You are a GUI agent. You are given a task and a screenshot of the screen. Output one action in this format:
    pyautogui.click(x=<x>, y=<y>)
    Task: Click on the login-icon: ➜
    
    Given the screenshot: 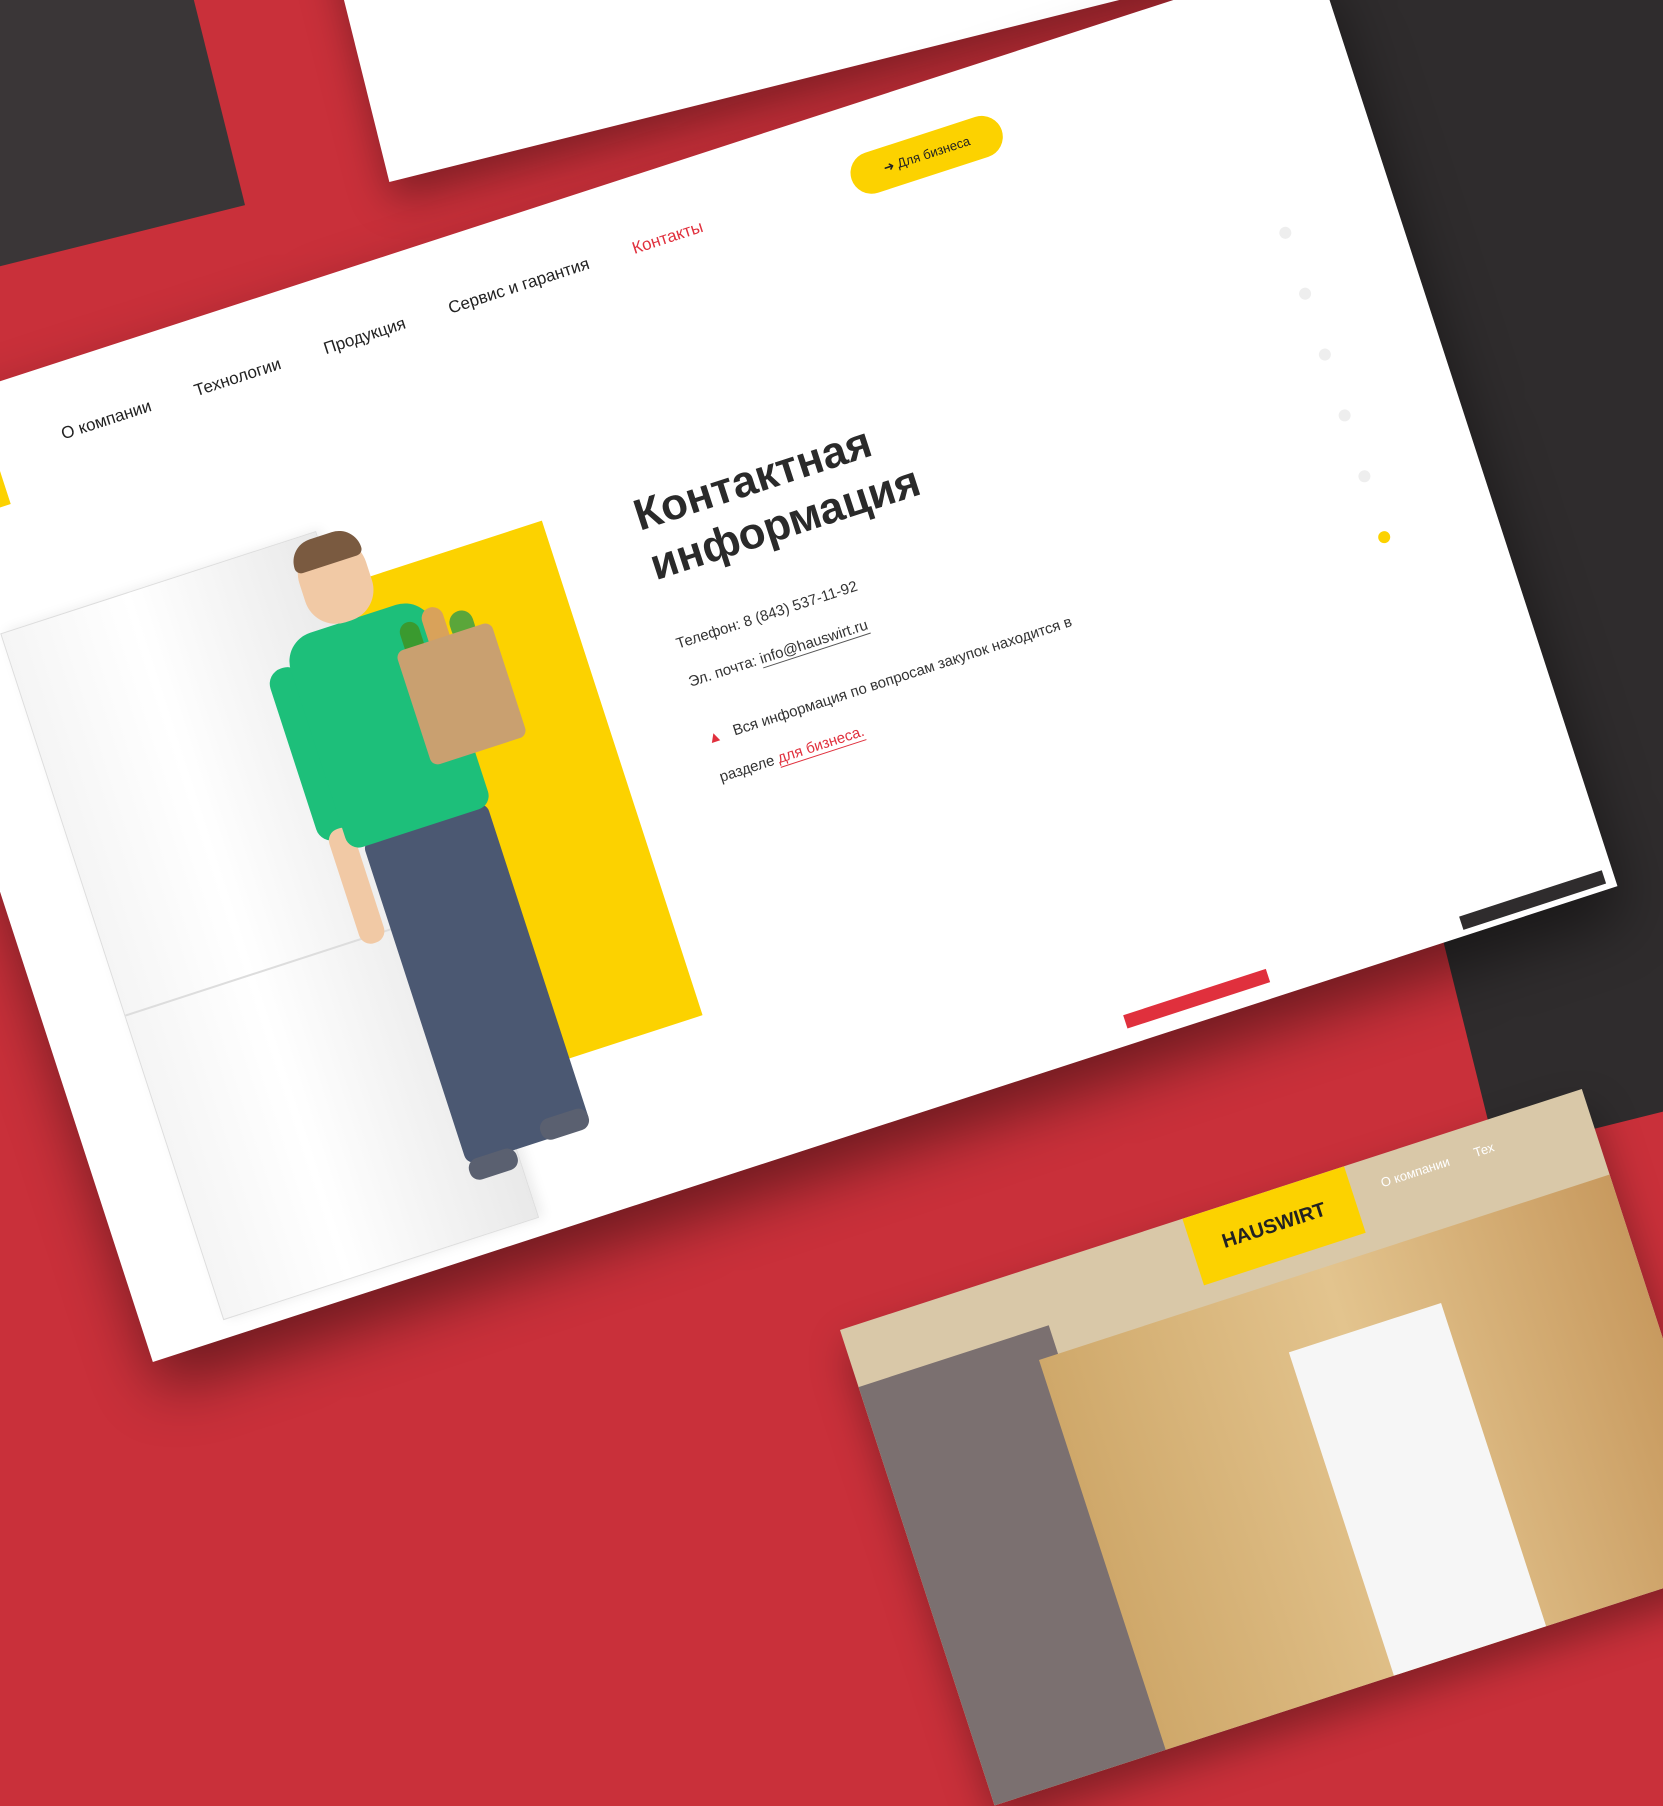 What is the action you would take?
    pyautogui.click(x=889, y=166)
    